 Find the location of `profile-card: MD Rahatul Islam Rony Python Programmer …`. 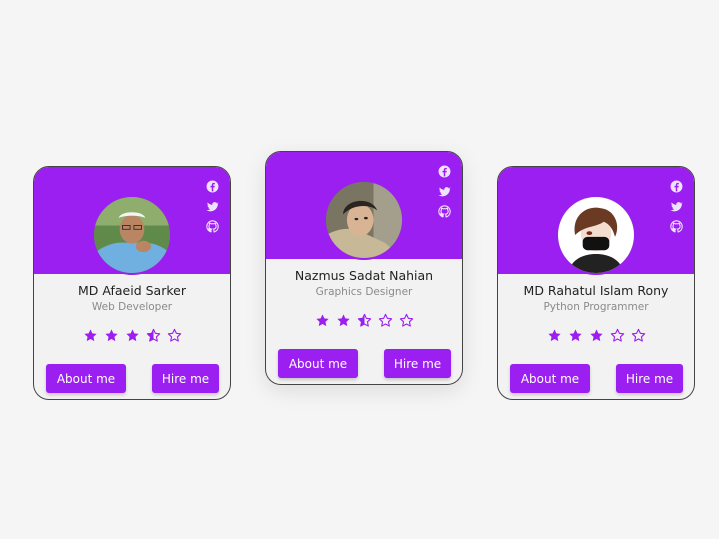

profile-card: MD Rahatul Islam Rony Python Programmer … is located at coordinates (596, 283).